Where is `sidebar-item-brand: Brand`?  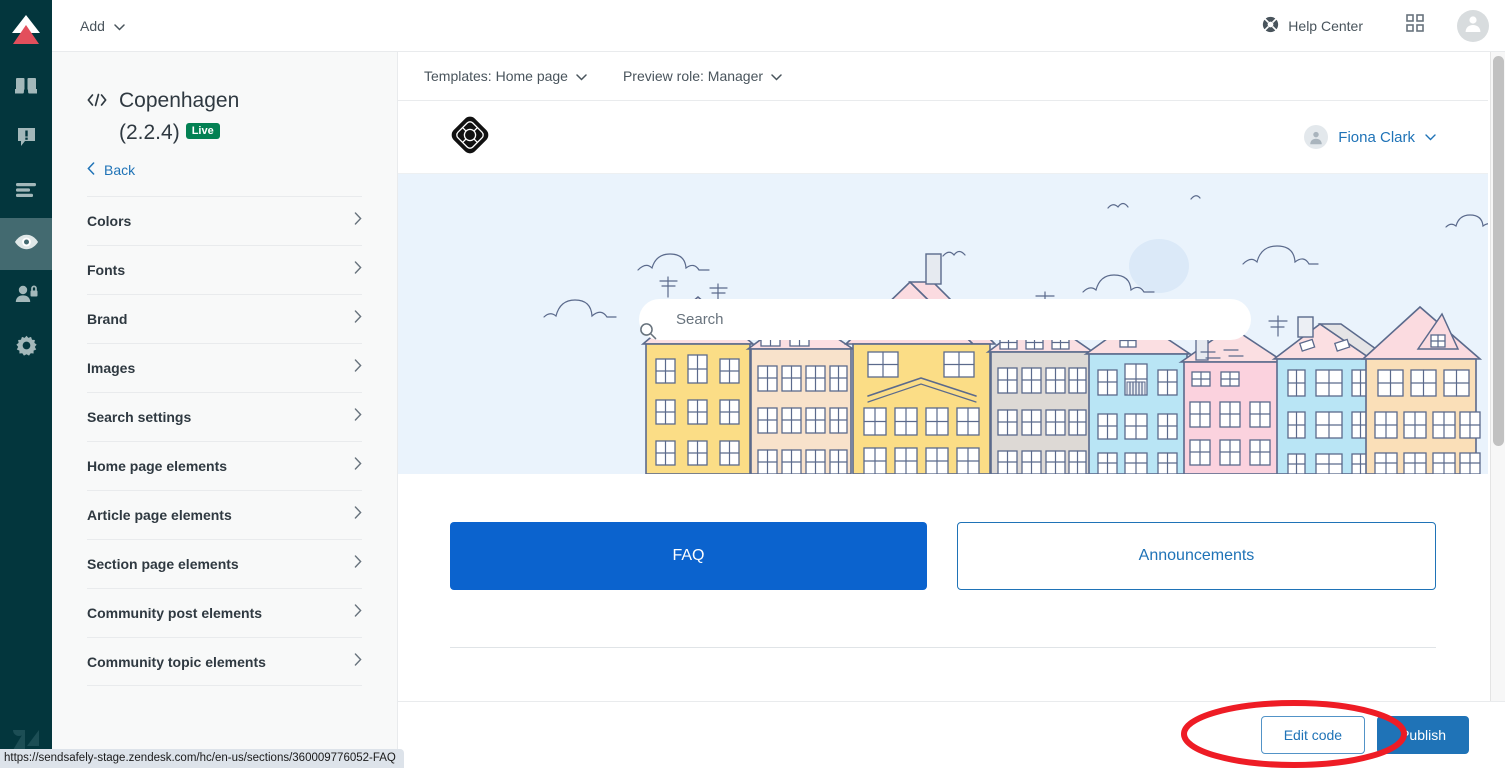 sidebar-item-brand: Brand is located at coordinates (224, 318).